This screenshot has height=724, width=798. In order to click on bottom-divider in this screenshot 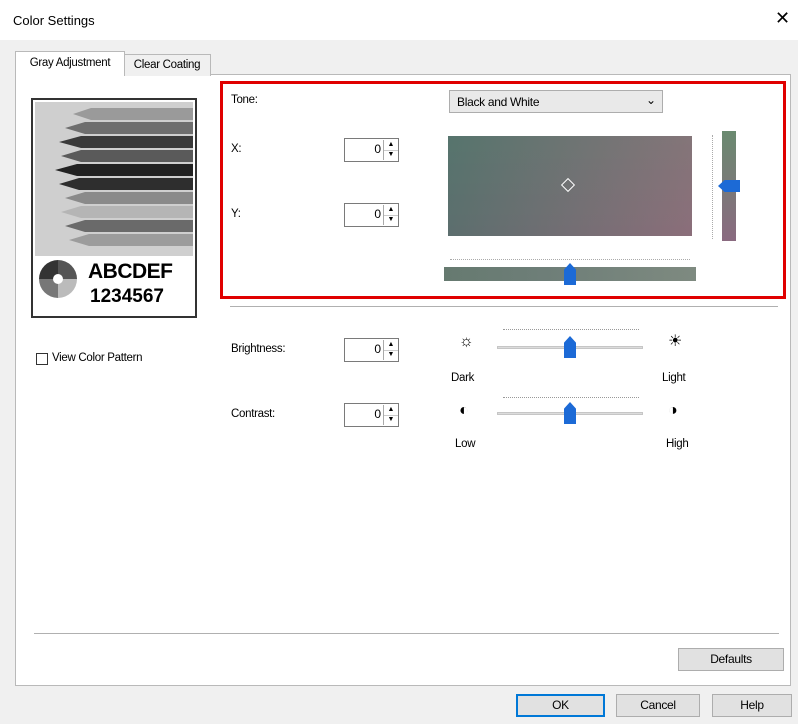, I will do `click(406, 633)`.